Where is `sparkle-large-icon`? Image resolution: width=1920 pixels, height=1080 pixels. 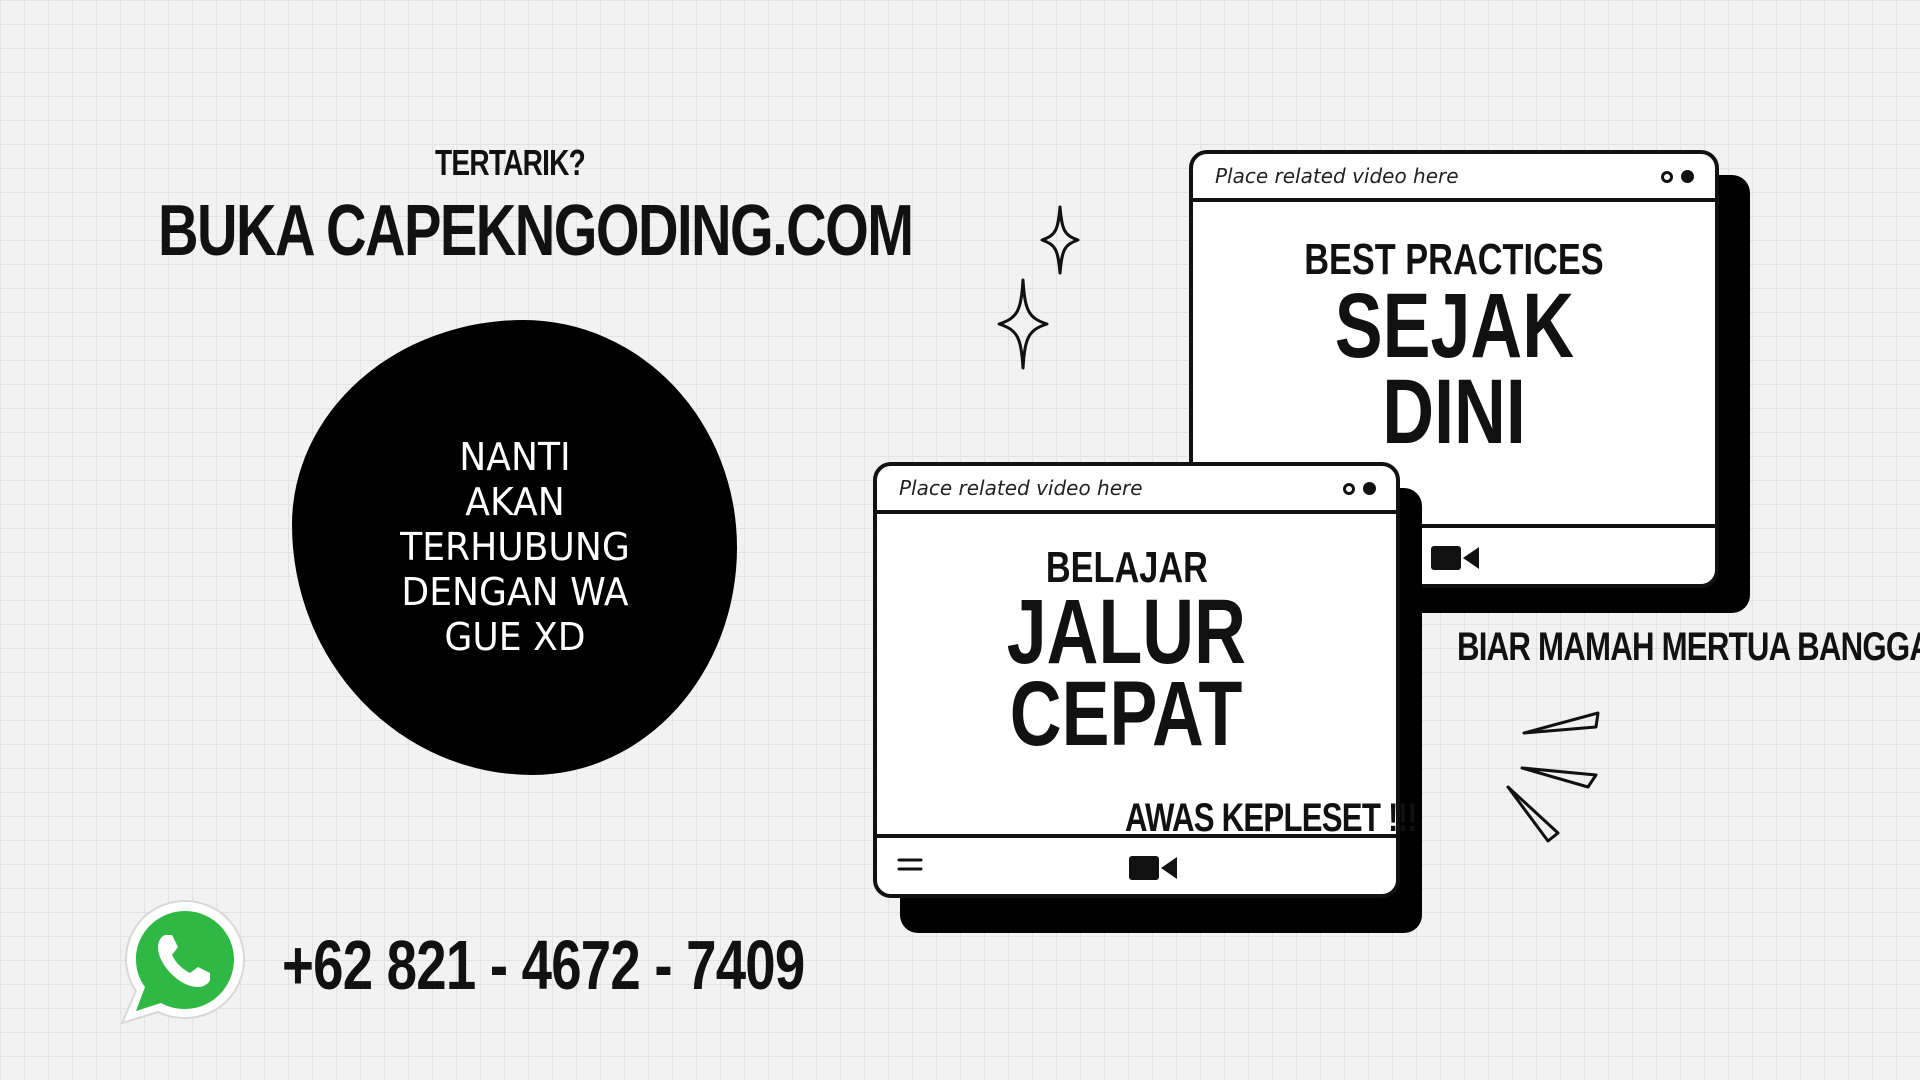 sparkle-large-icon is located at coordinates (1023, 324).